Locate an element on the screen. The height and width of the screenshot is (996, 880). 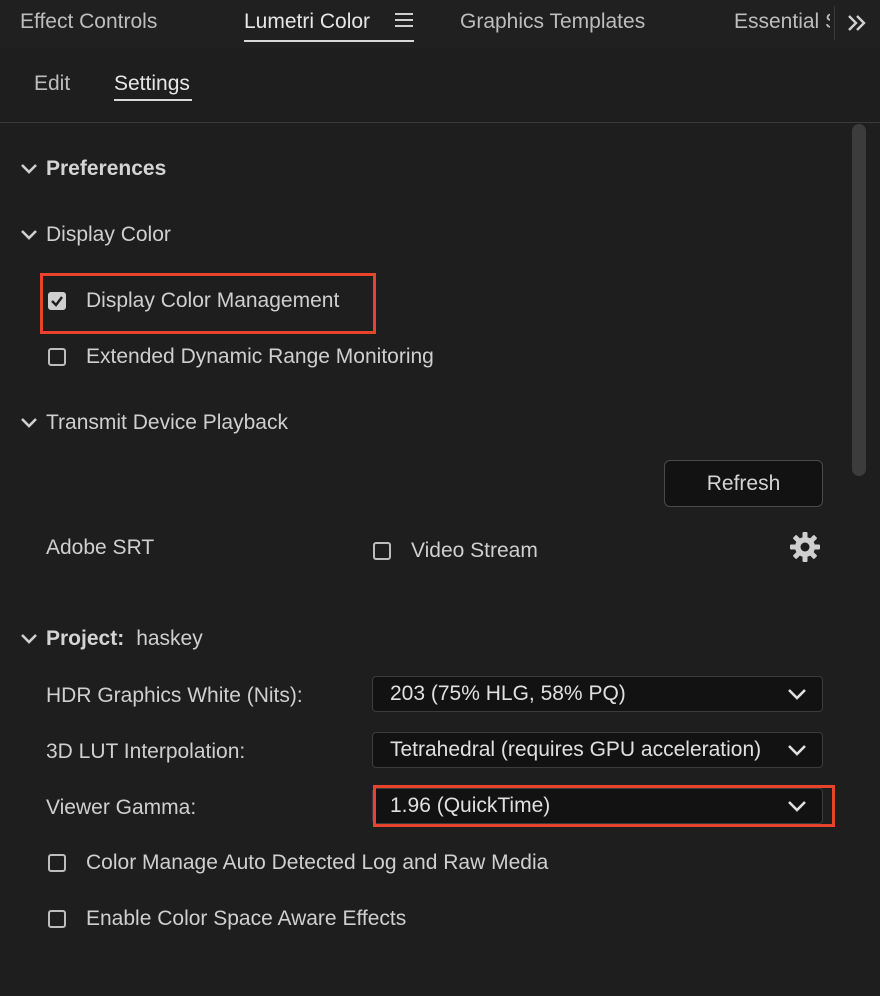
section-display-color: Display Color is located at coordinates (95, 235).